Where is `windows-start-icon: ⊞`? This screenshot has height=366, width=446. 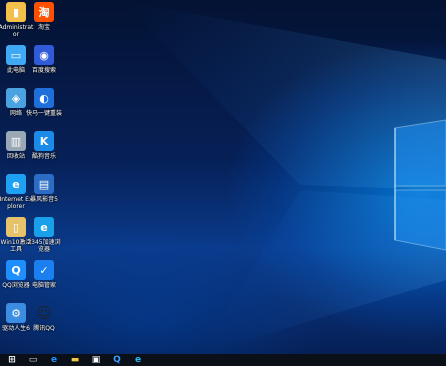
windows-start-icon: ⊞ is located at coordinates (12, 360).